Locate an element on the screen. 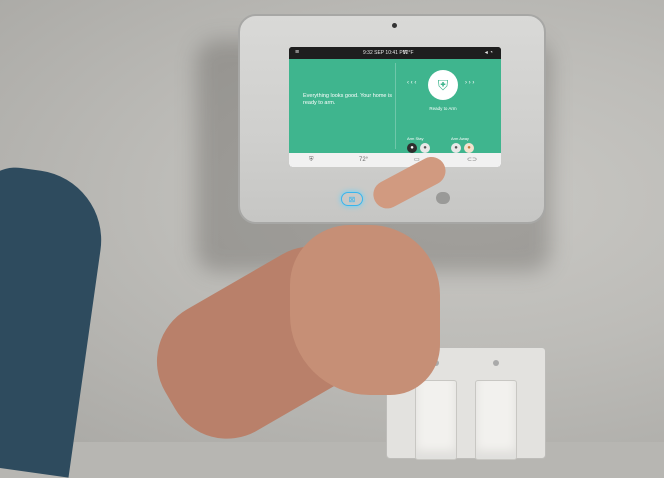 Image resolution: width=664 pixels, height=478 pixels. screw is located at coordinates (496, 363).